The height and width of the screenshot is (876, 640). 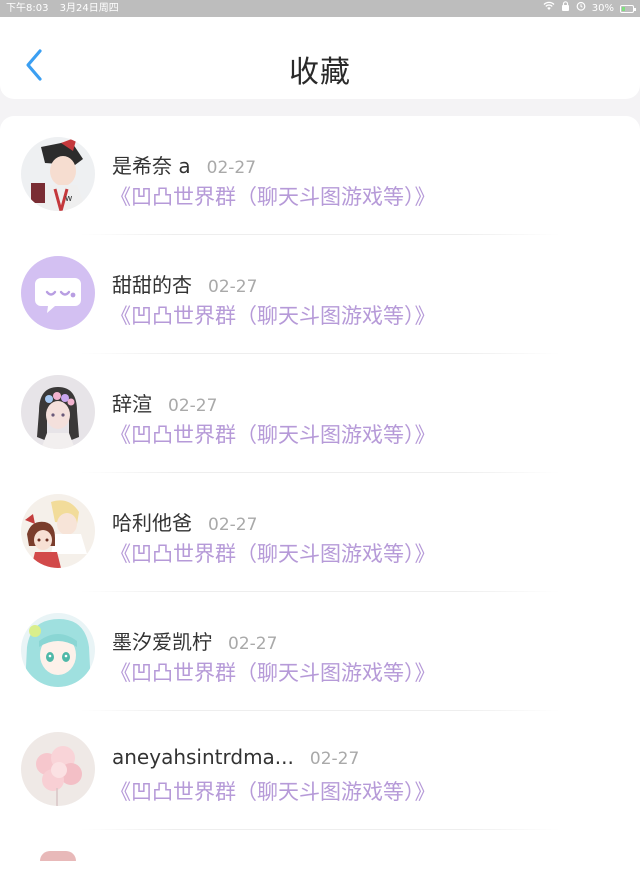 I want to click on divider, so click(x=320, y=829).